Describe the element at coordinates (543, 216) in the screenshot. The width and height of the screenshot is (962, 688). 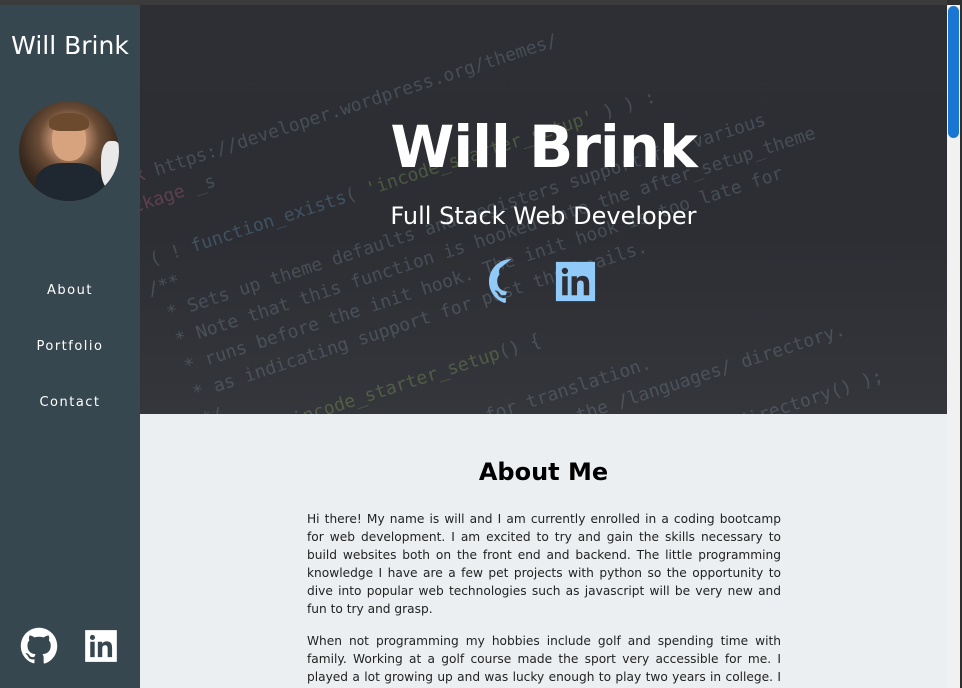
I see `hero-subtitle: Full Stack Web Developer` at that location.